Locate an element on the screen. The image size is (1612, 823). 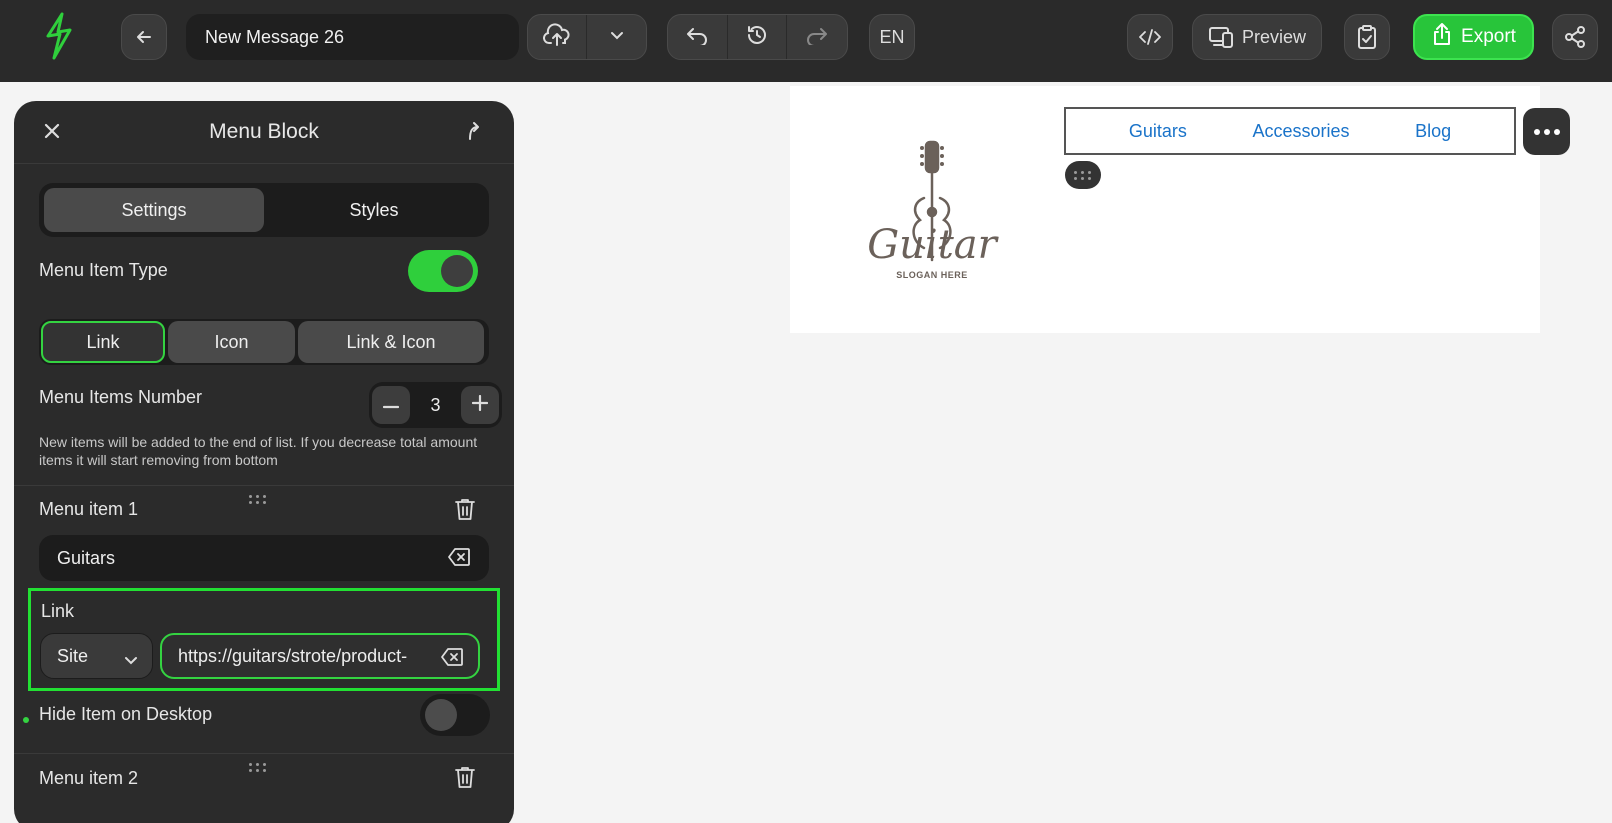
top-toolbar: New Message 26 EN Preview Export is located at coordinates (806, 41).